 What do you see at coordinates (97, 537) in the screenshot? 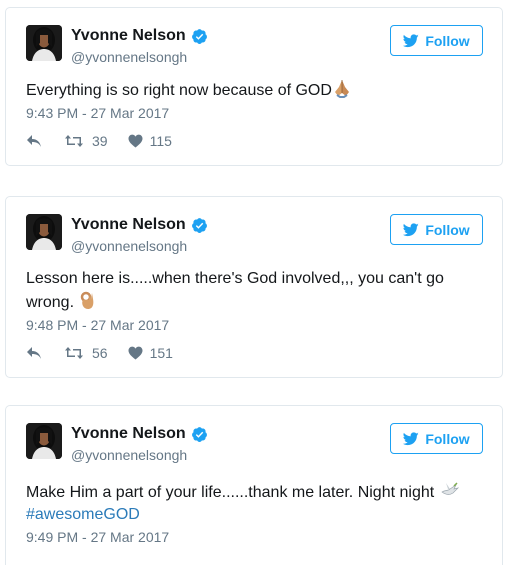
I see `tweet-timestamp: 9:49 PM - 27 Mar 2017` at bounding box center [97, 537].